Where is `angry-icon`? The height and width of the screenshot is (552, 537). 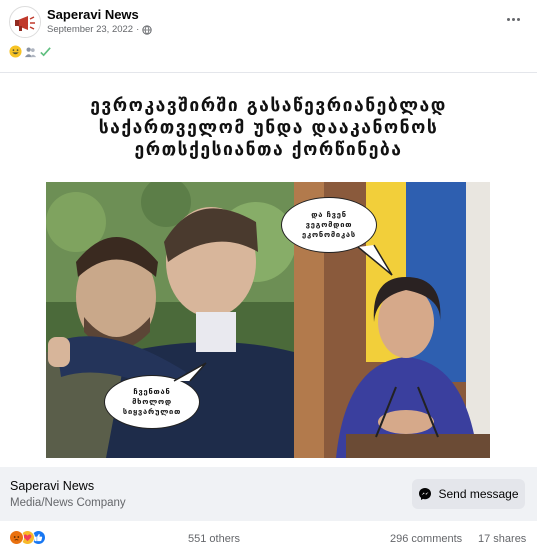 angry-icon is located at coordinates (16, 537).